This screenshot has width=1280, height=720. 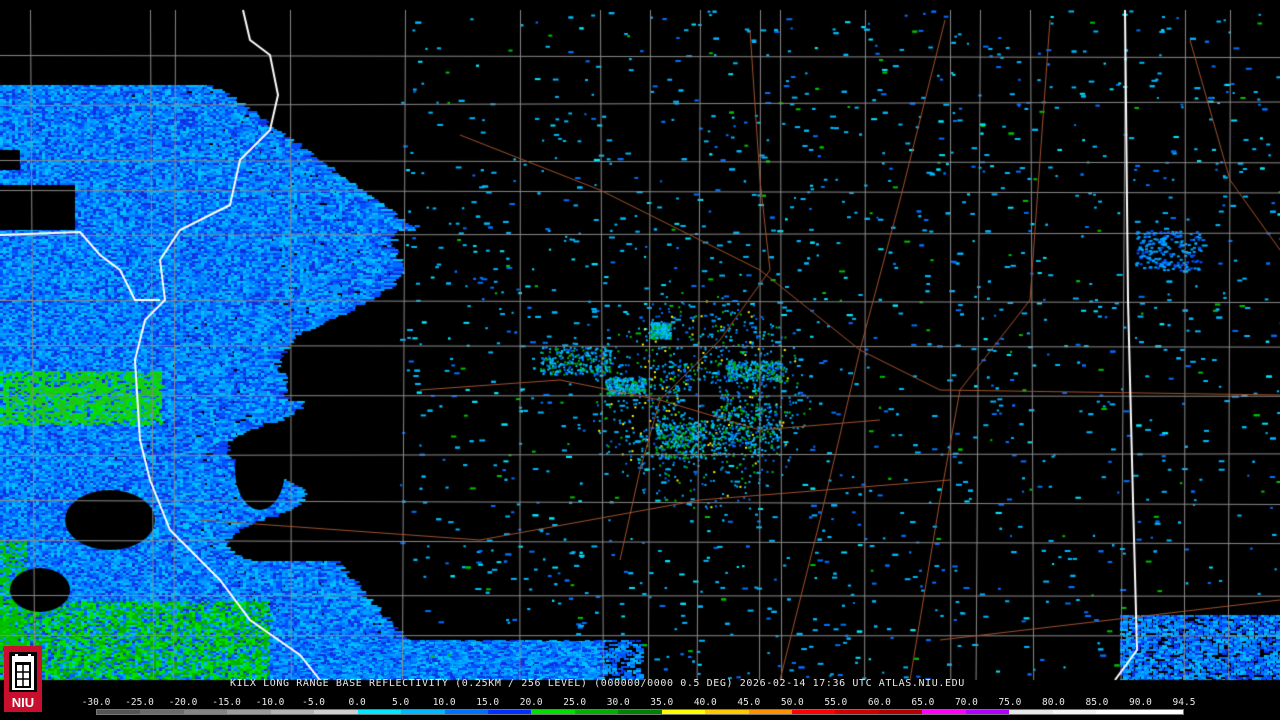 What do you see at coordinates (1140, 702) in the screenshot?
I see `colorbar-tick-label: 90.0` at bounding box center [1140, 702].